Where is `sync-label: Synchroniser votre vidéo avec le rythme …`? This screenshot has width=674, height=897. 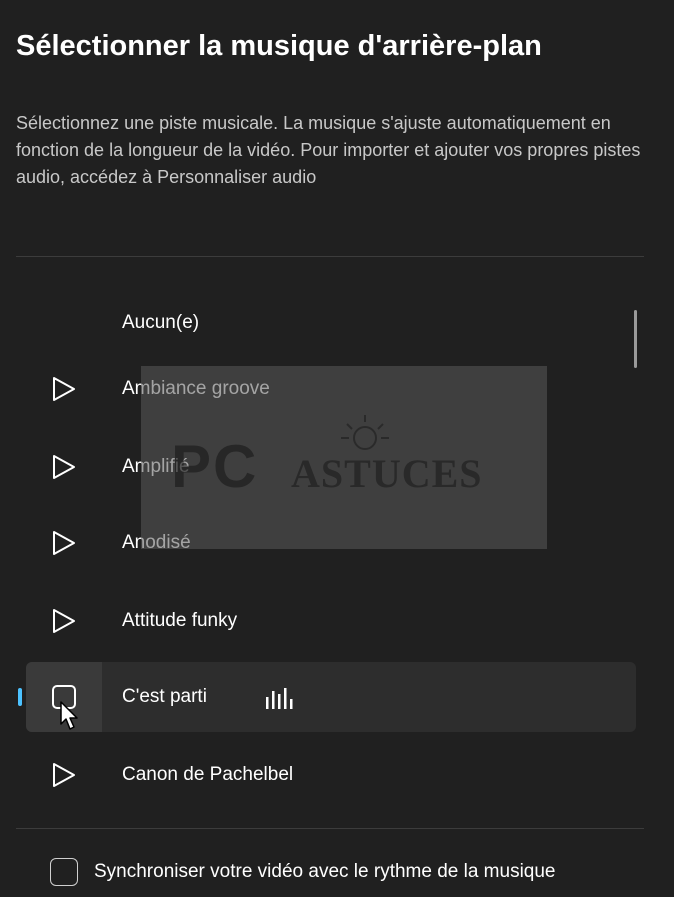
sync-label: Synchroniser votre vidéo avec le rythme … is located at coordinates (325, 871).